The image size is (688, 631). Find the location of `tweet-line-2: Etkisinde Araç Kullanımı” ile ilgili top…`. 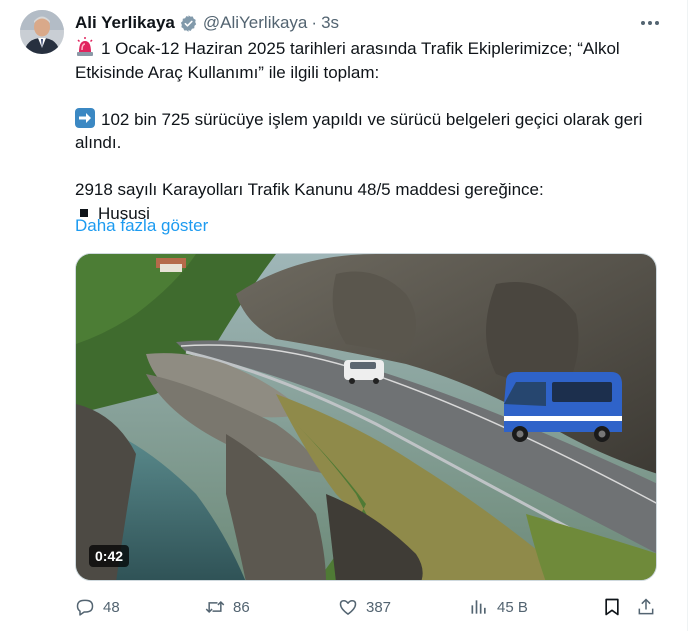

tweet-line-2: Etkisinde Araç Kullanımı” ile ilgili top… is located at coordinates (227, 72).